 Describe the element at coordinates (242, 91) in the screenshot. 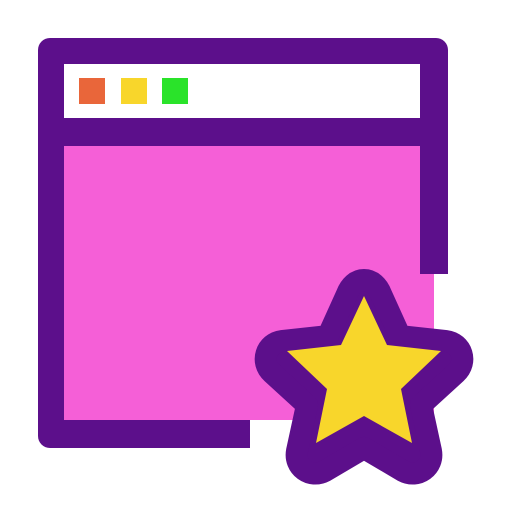

I see `window-titlebar` at that location.